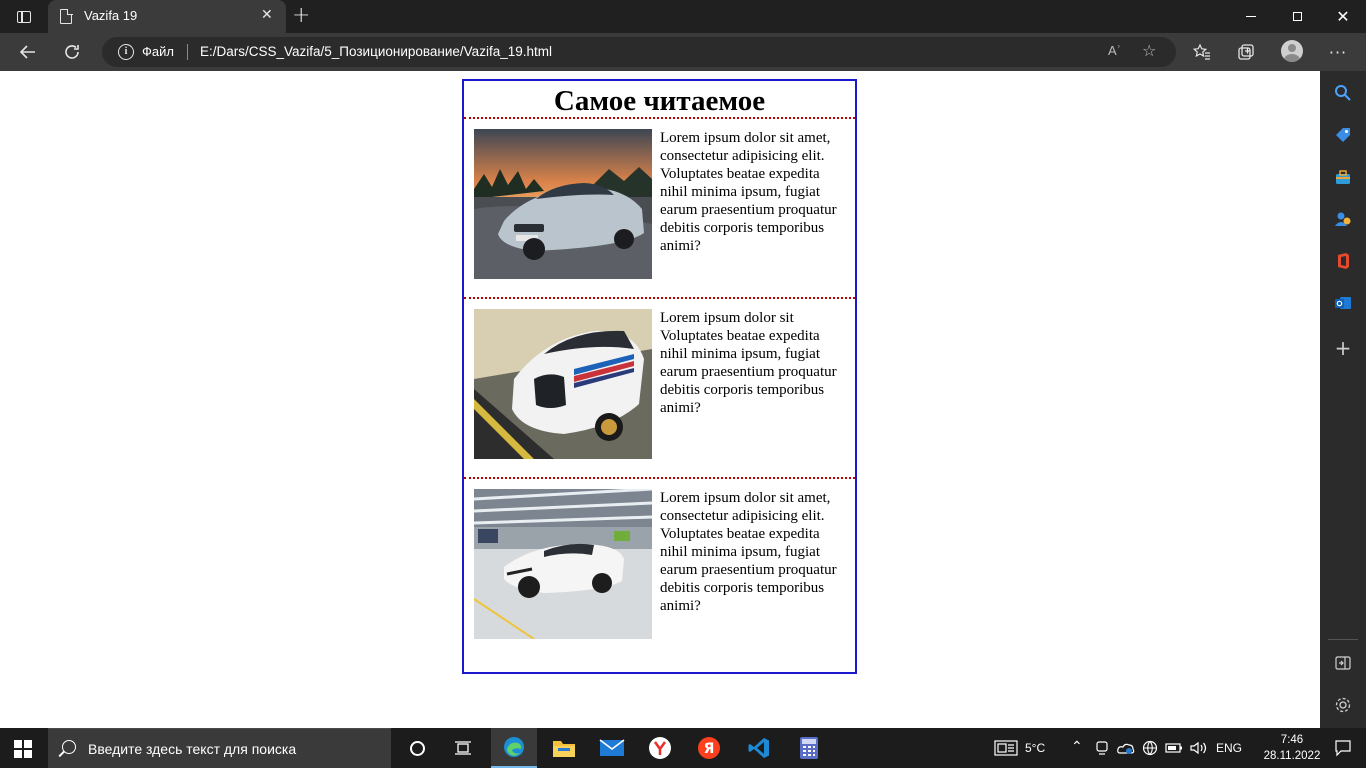  Describe the element at coordinates (1343, 663) in the screenshot. I see `sidebar-hide-icon` at that location.